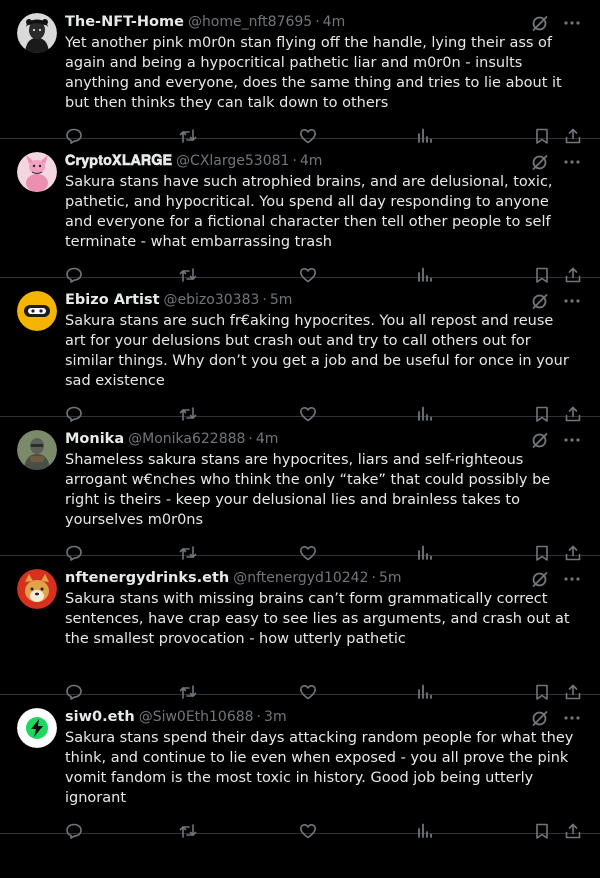  I want to click on like-icon, so click(308, 831).